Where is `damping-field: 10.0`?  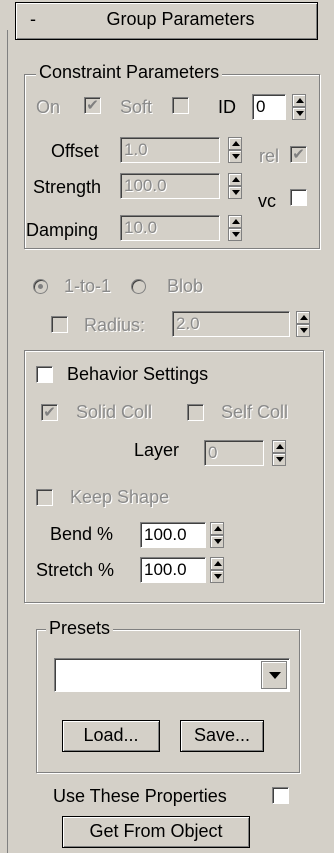 damping-field: 10.0 is located at coordinates (170, 228).